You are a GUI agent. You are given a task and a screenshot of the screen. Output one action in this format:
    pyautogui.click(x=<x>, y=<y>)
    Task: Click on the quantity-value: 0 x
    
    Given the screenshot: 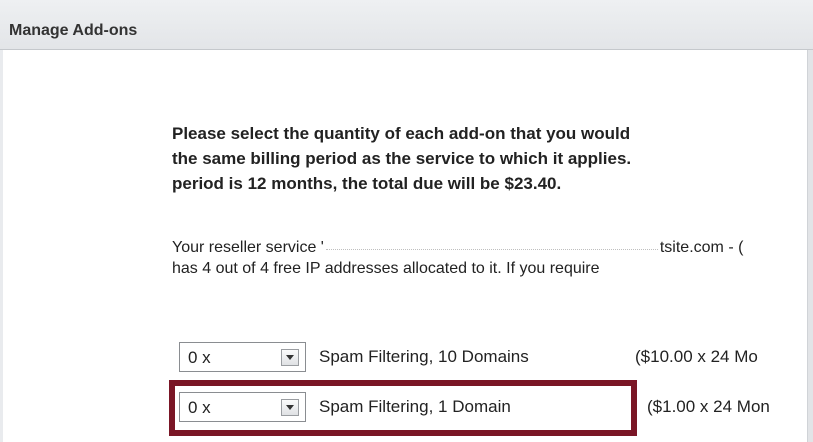 What is the action you would take?
    pyautogui.click(x=199, y=357)
    